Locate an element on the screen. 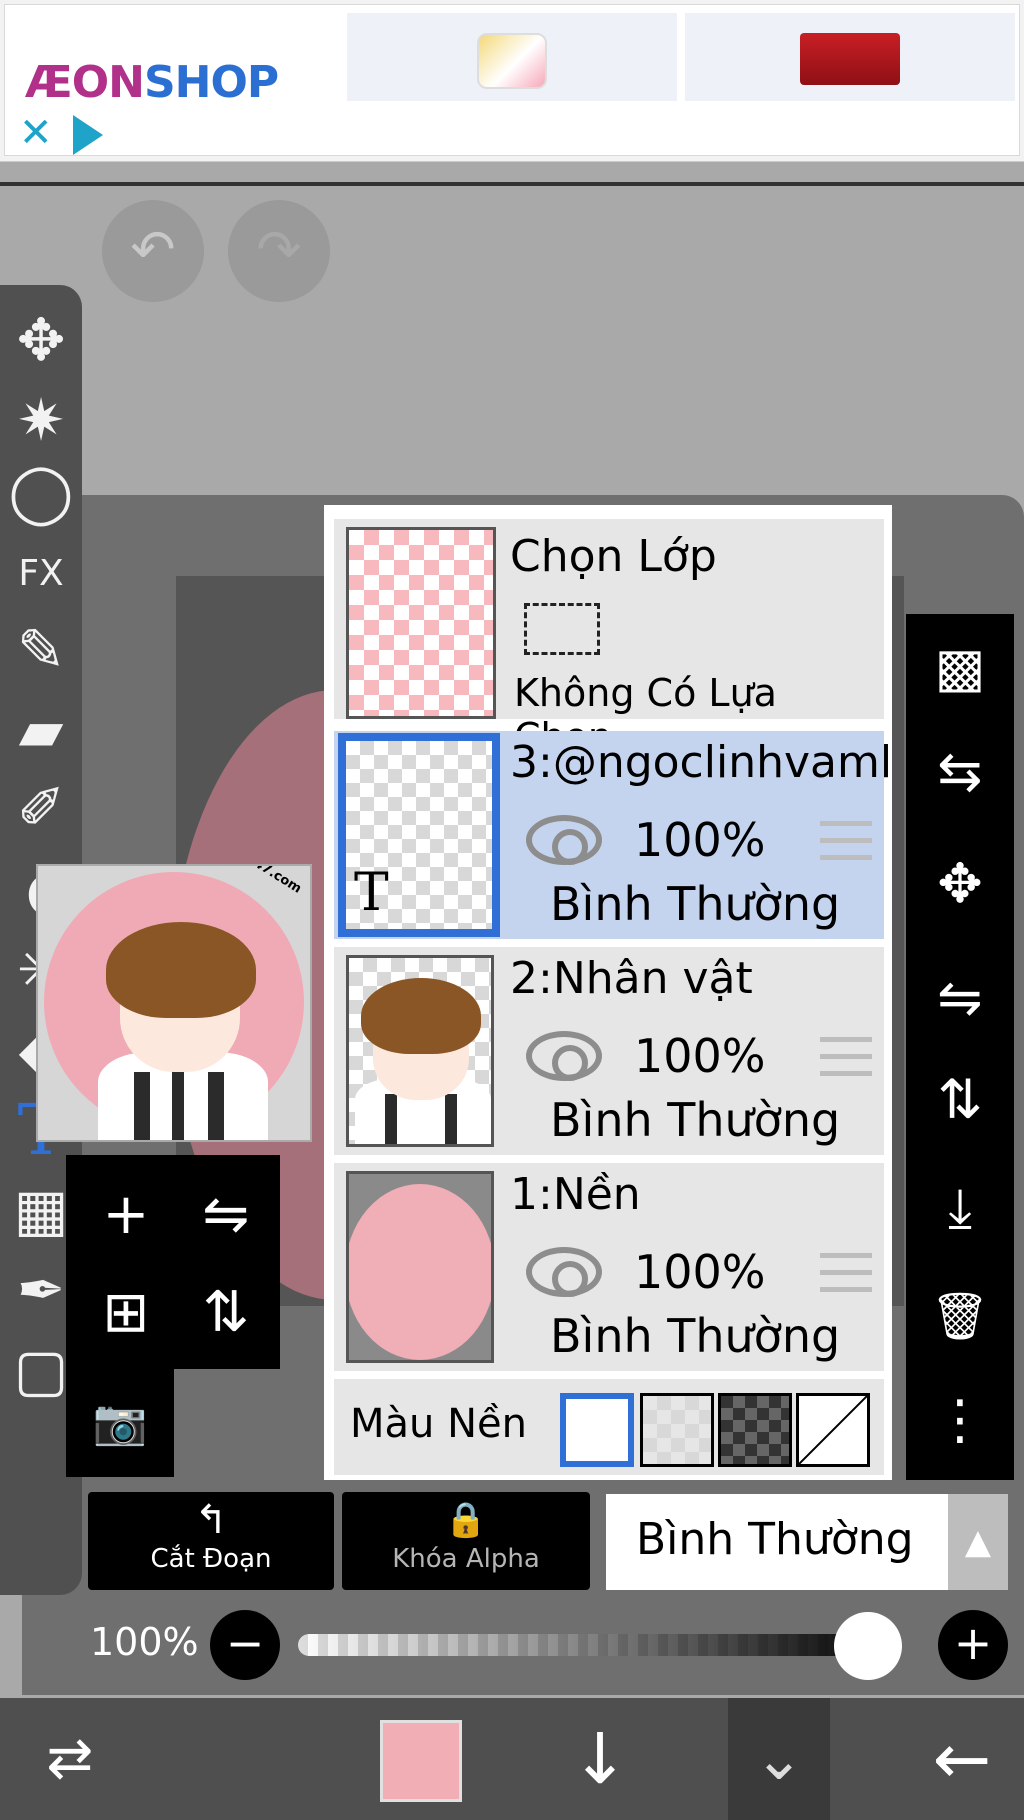 The width and height of the screenshot is (1024, 1820). bg-transparent-option is located at coordinates (677, 1430).